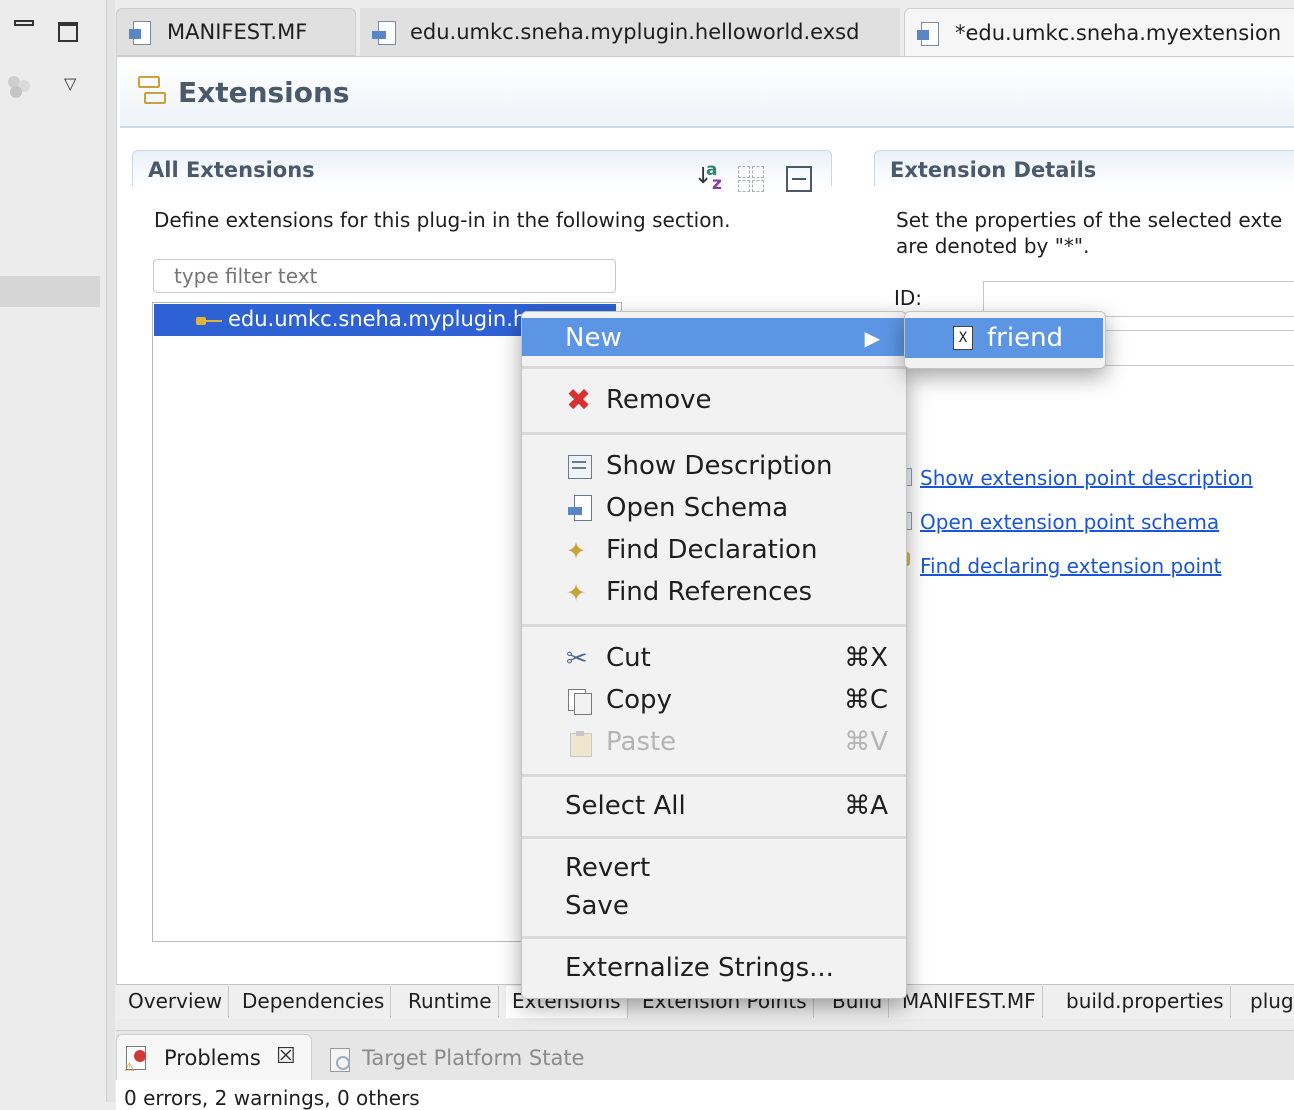  I want to click on menu-item-show-description: Show Description, so click(714, 466).